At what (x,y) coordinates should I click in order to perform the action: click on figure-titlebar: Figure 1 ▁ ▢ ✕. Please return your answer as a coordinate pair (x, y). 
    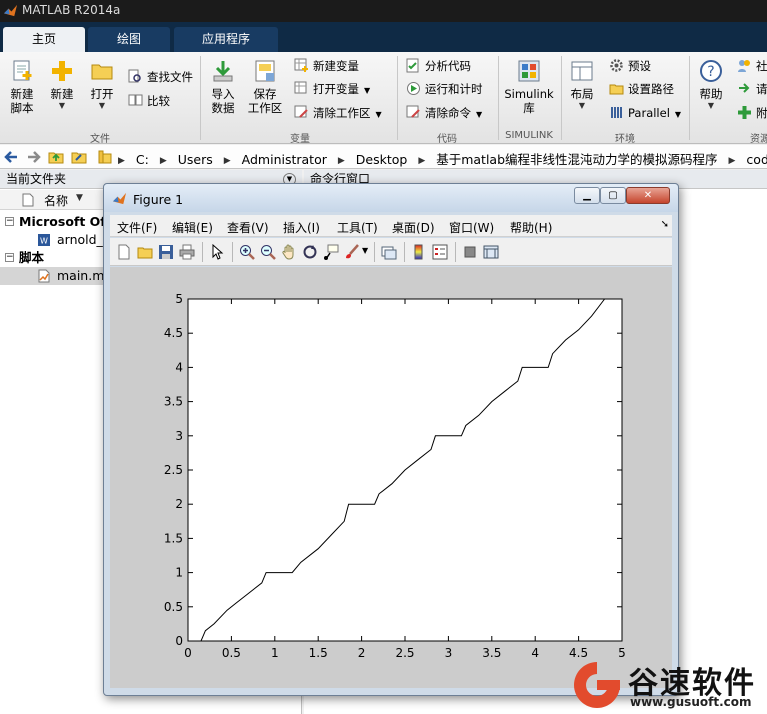
    Looking at the image, I should click on (391, 198).